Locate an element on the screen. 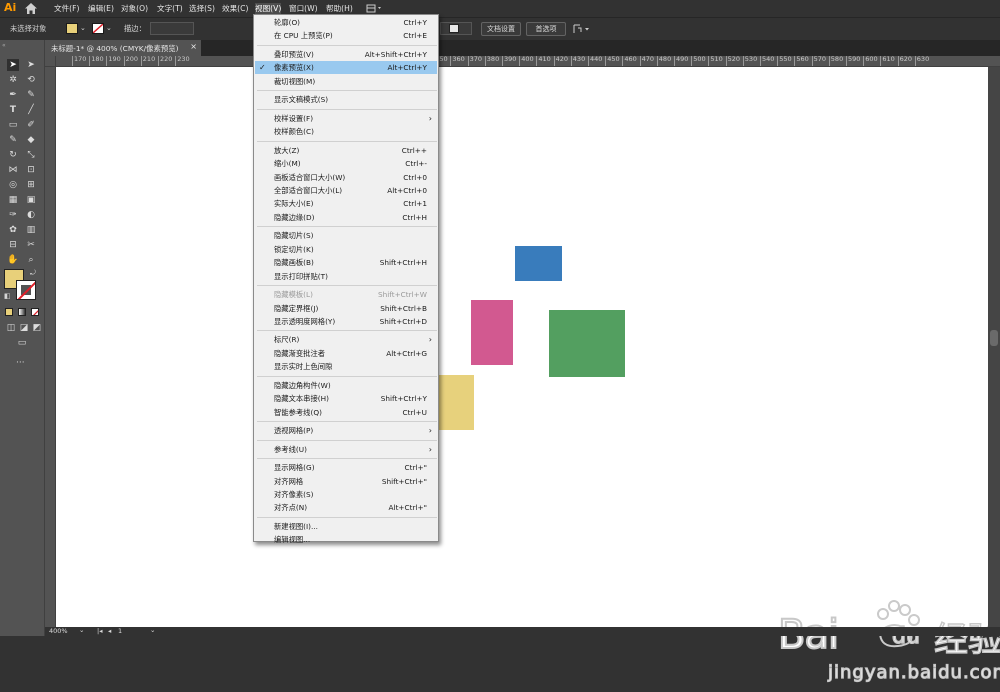  more-tools-icon: ··· is located at coordinates (20, 363).